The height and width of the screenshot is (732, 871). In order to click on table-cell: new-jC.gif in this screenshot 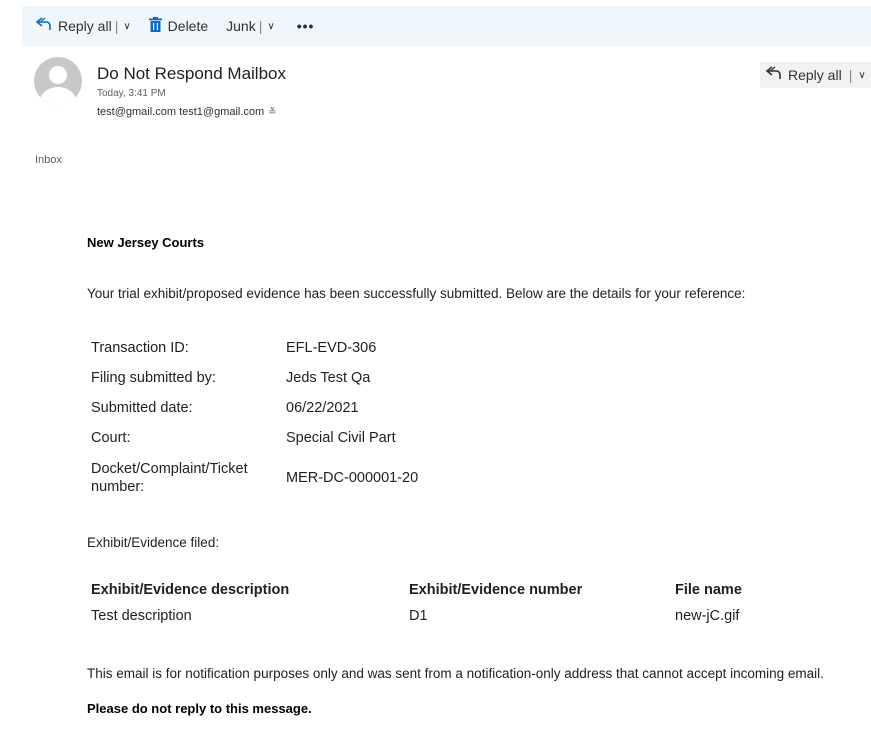, I will do `click(707, 616)`.